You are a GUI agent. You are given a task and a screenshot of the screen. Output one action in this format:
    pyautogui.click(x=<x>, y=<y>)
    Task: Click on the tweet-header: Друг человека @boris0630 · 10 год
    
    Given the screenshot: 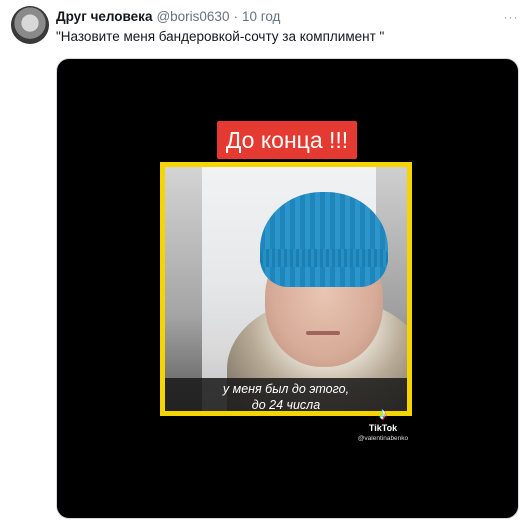 What is the action you would take?
    pyautogui.click(x=168, y=18)
    